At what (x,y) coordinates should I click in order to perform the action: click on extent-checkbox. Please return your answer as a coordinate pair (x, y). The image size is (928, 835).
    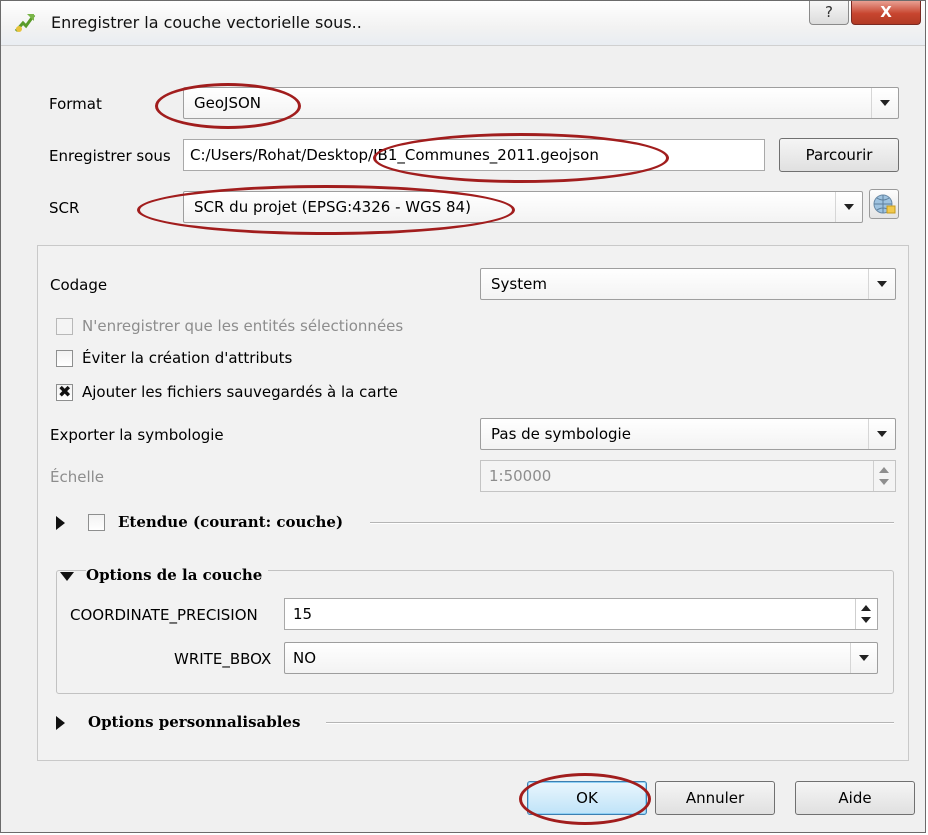
    Looking at the image, I should click on (96, 522).